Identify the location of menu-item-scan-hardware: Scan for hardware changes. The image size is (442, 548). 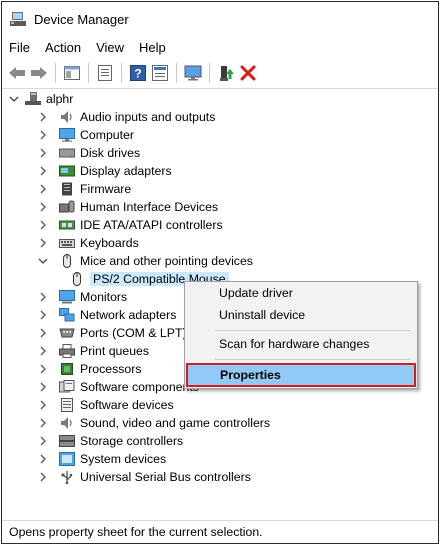
(301, 344).